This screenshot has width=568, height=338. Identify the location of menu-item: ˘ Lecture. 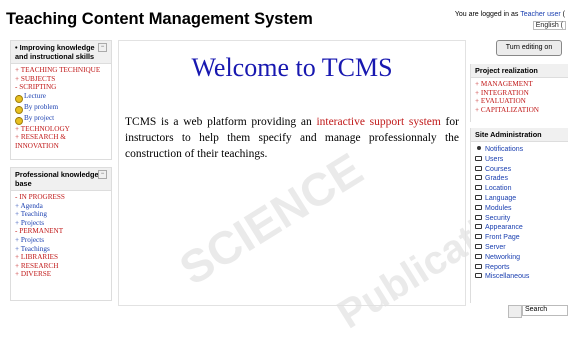
(61, 97).